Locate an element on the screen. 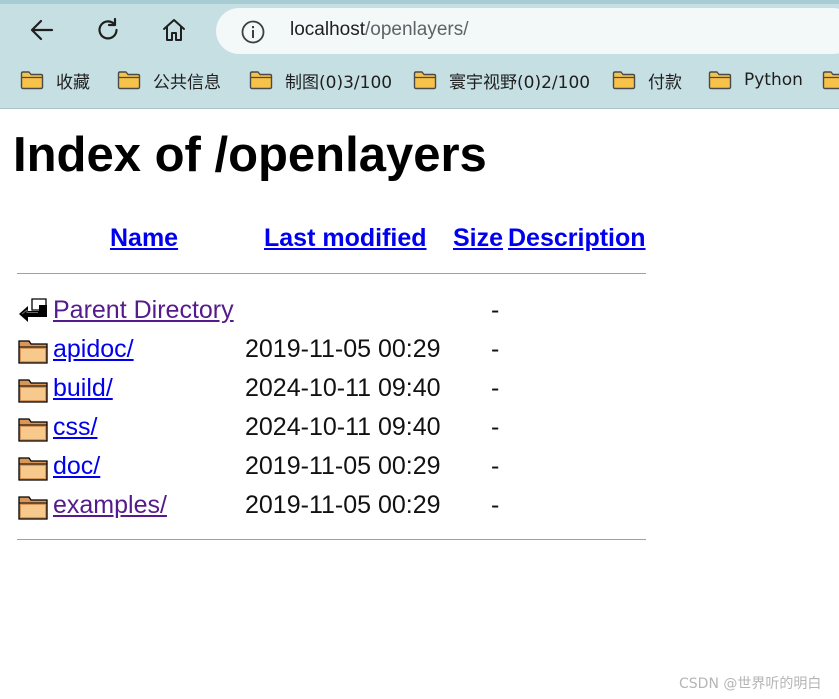 Image resolution: width=839 pixels, height=699 pixels. directory-link: apidoc/ is located at coordinates (93, 349).